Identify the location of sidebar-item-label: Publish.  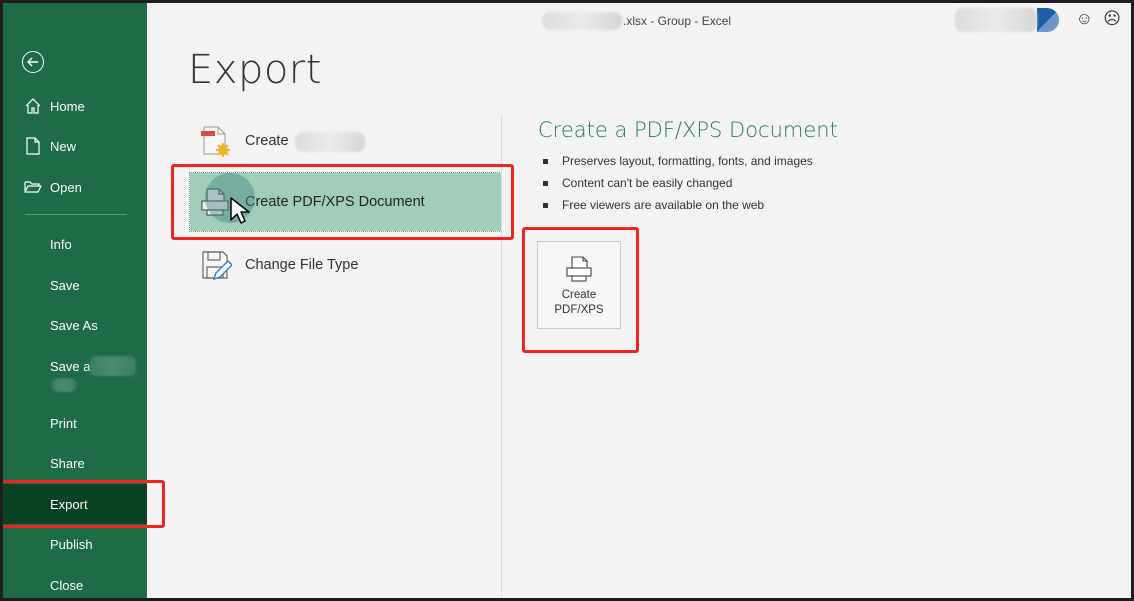
(71, 544).